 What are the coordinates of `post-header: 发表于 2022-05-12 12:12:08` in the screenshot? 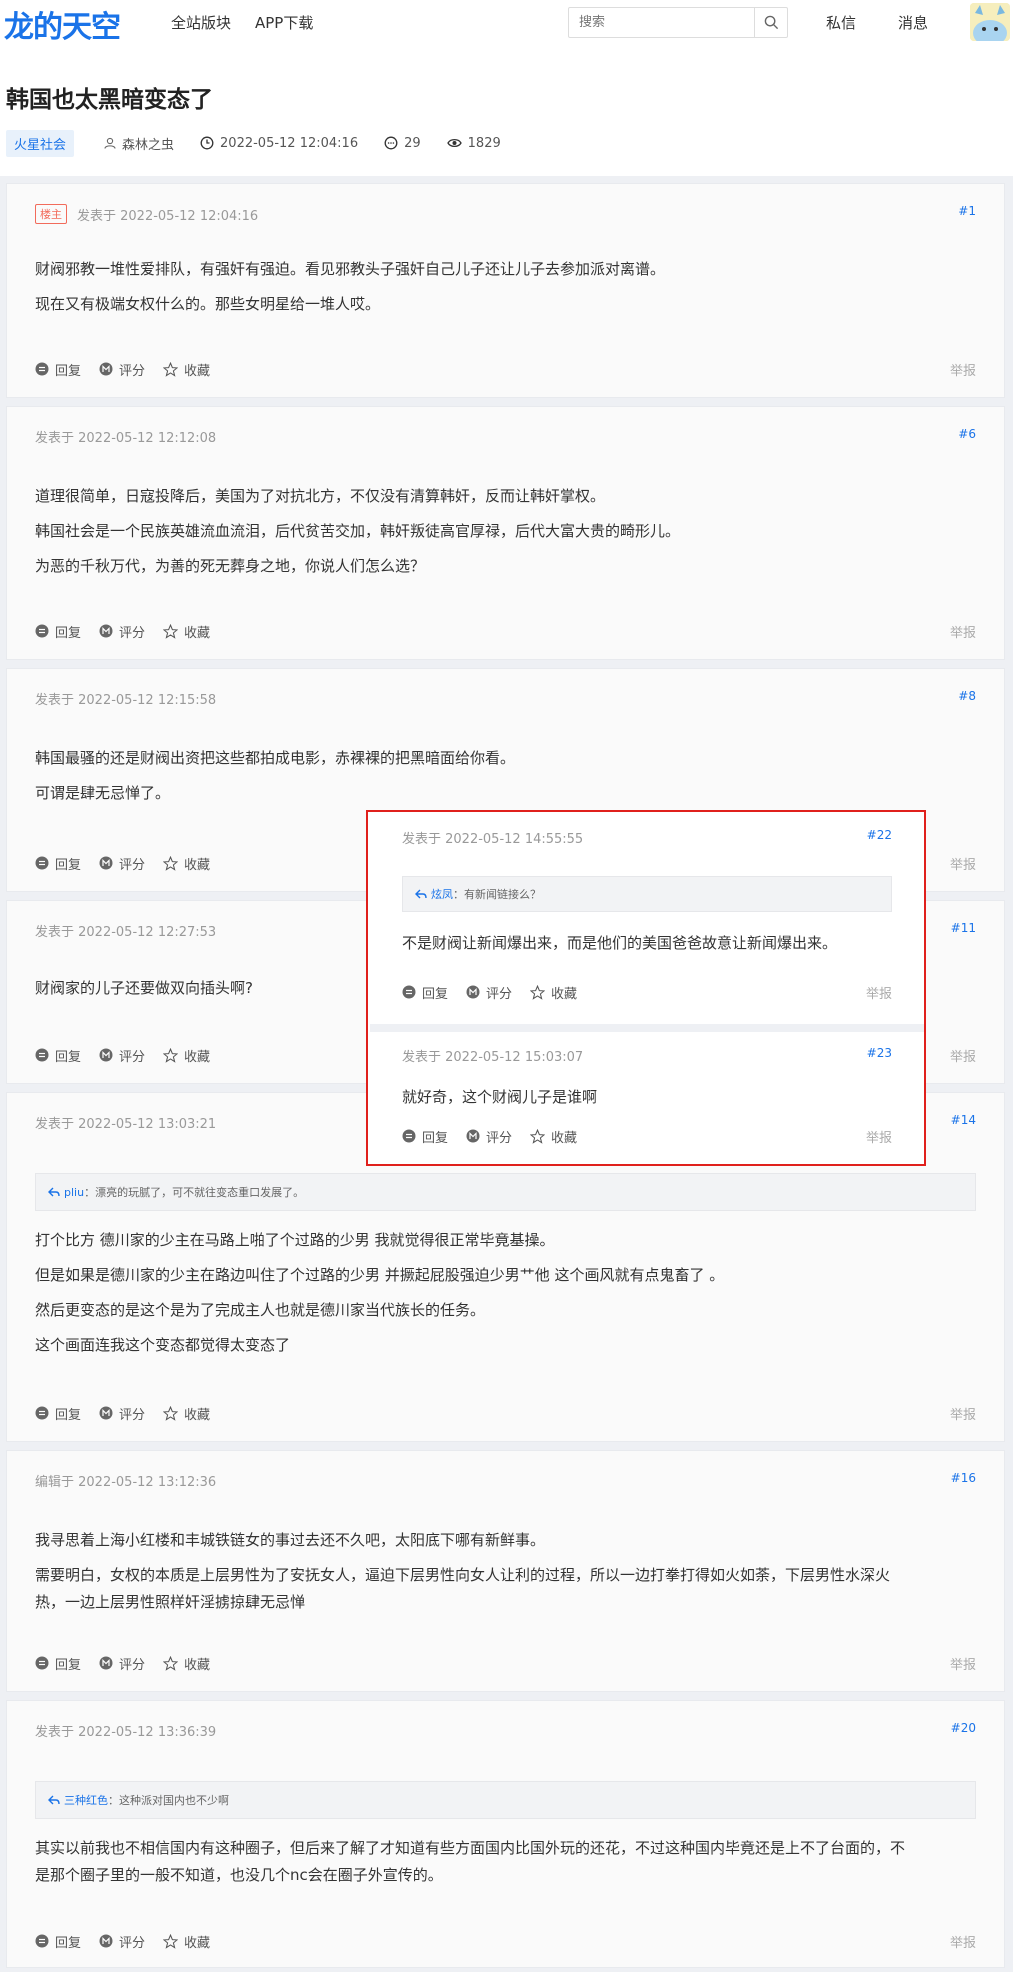 It's located at (125, 436).